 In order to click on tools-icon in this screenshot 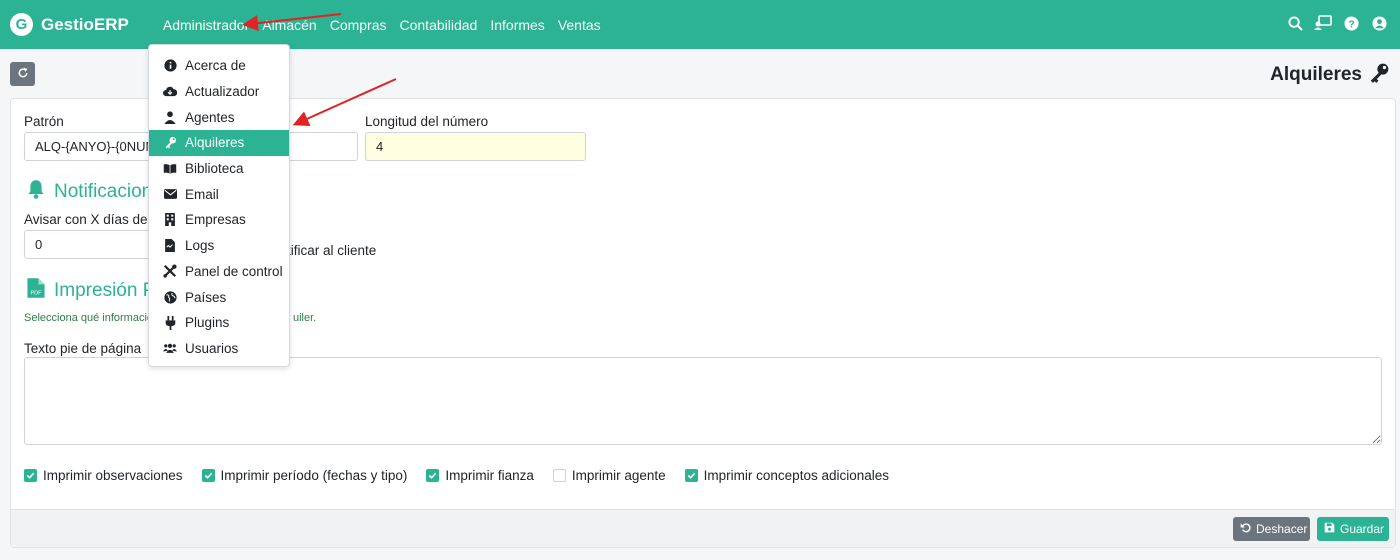, I will do `click(170, 271)`.